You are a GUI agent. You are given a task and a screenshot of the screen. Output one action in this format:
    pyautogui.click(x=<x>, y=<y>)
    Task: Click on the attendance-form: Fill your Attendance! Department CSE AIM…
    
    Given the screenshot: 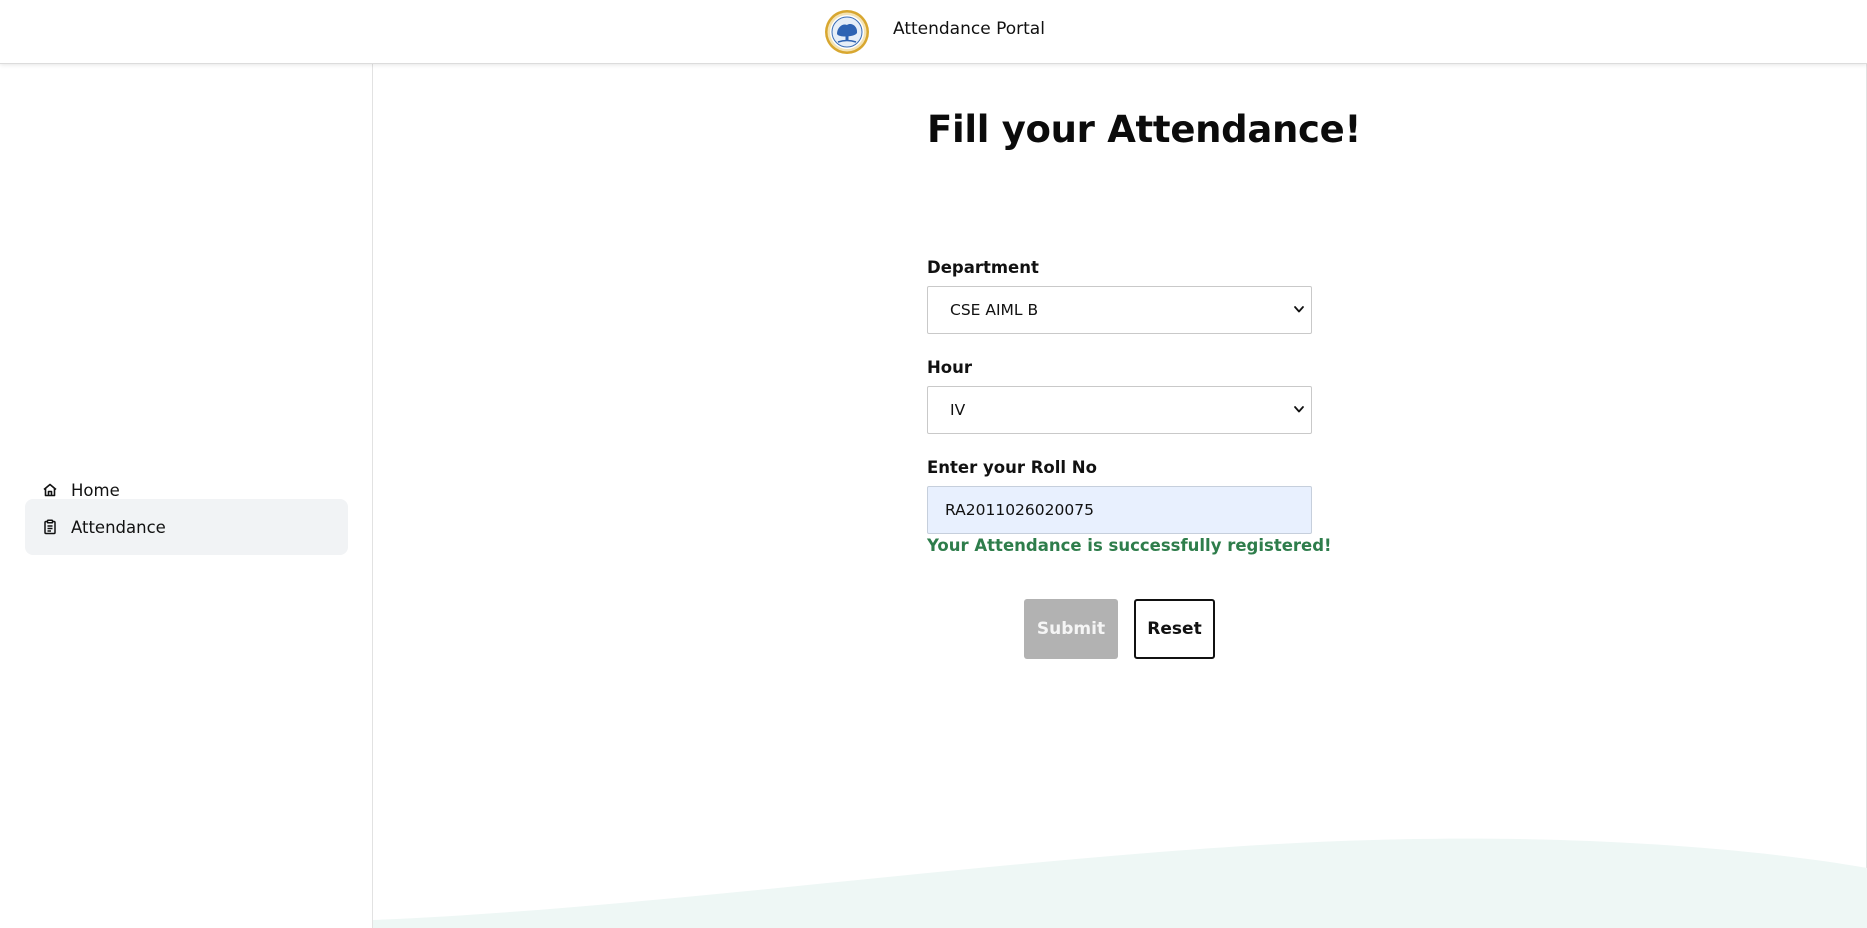 What is the action you would take?
    pyautogui.click(x=1144, y=383)
    